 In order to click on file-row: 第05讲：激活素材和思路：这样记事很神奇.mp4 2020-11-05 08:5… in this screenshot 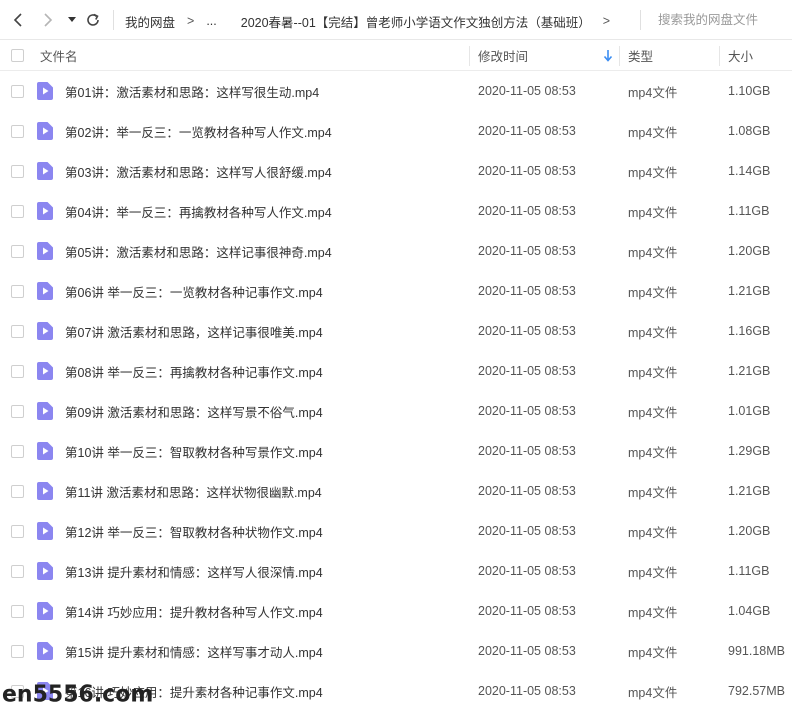, I will do `click(396, 251)`.